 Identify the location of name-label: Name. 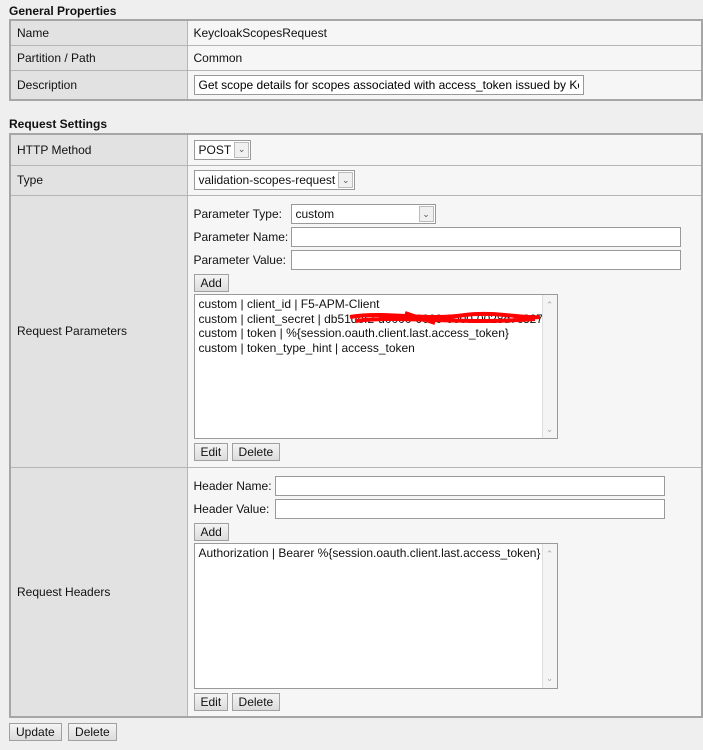
(98, 32).